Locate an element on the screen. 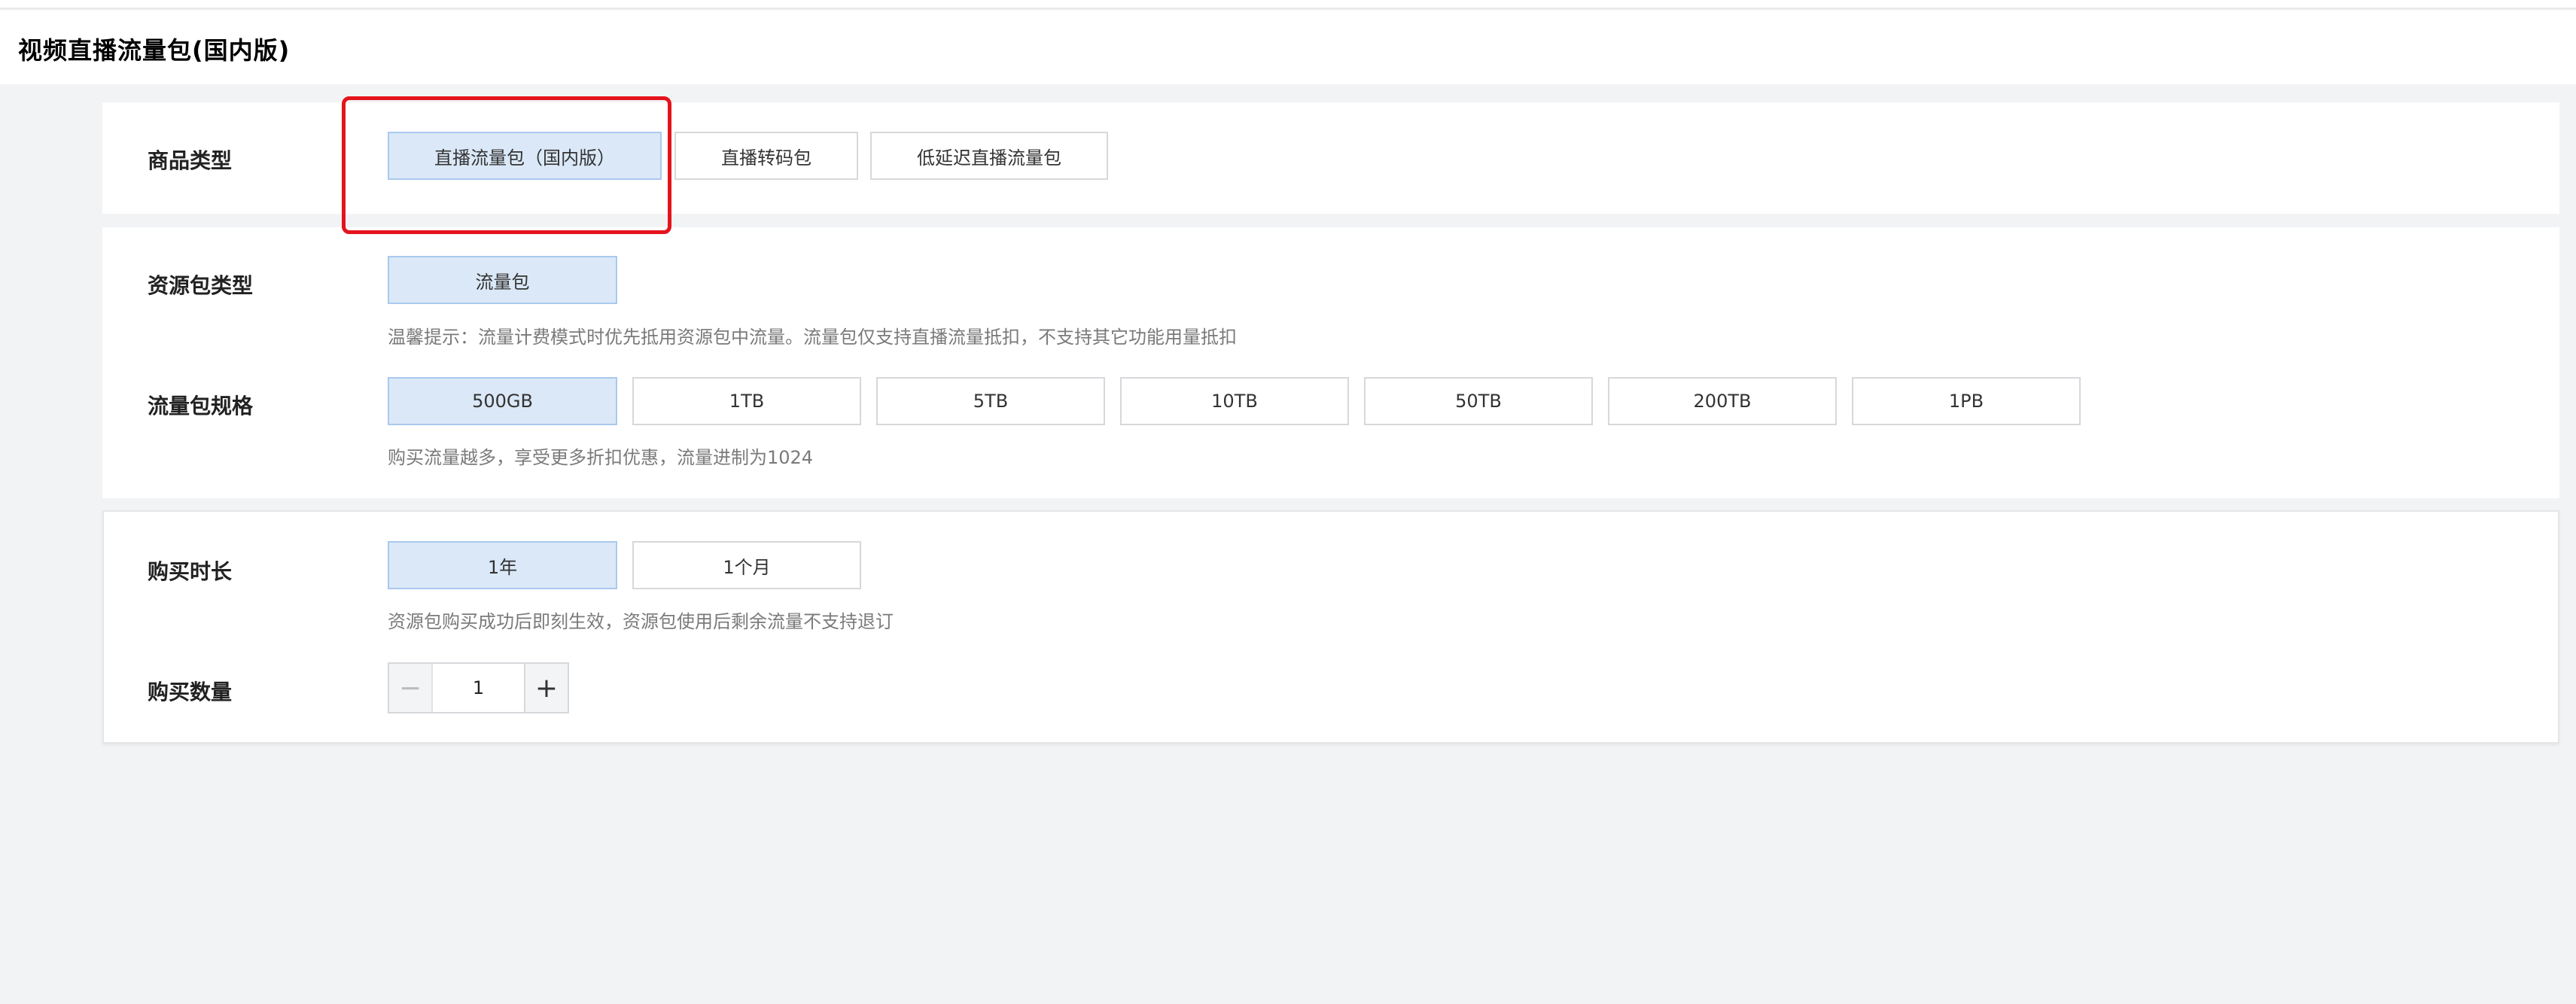 Image resolution: width=2576 pixels, height=1004 pixels. option-live-traffic-domestic: 直播流量包（国内版） is located at coordinates (525, 156).